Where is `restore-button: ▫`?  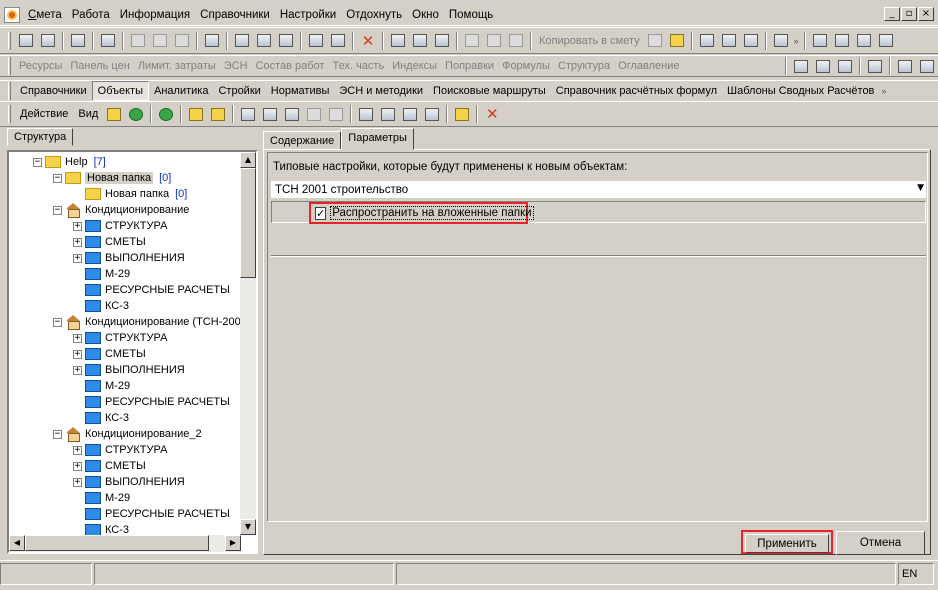 restore-button: ▫ is located at coordinates (909, 14).